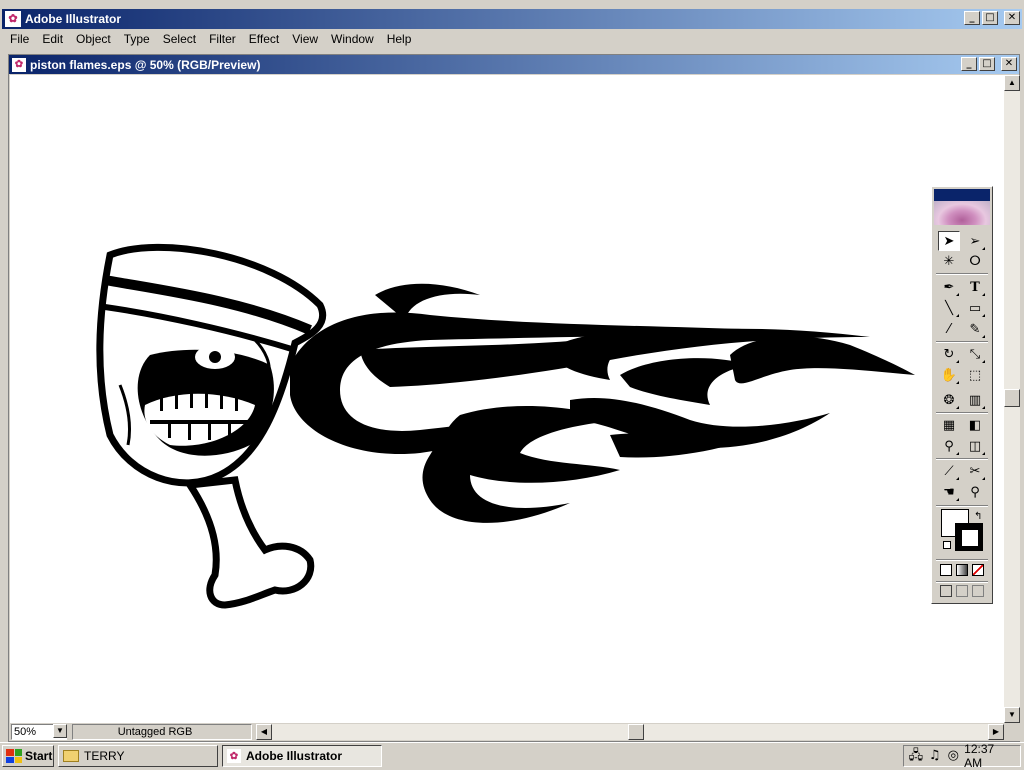  What do you see at coordinates (975, 492) in the screenshot?
I see `zoom-tool-icon: ⚲` at bounding box center [975, 492].